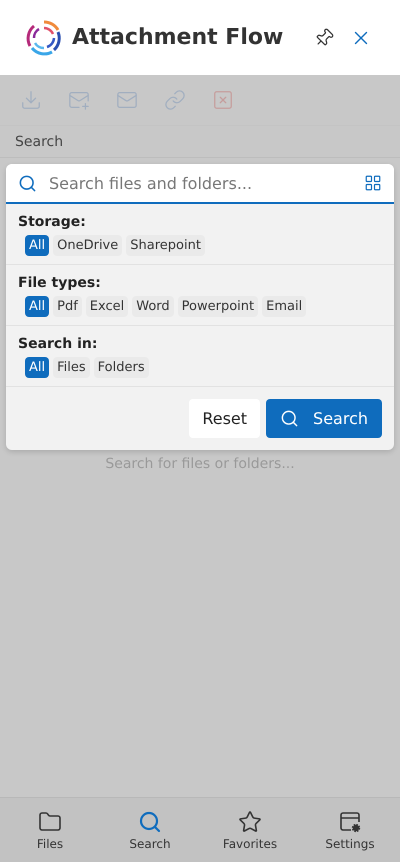  What do you see at coordinates (350, 822) in the screenshot?
I see `settings-icon` at bounding box center [350, 822].